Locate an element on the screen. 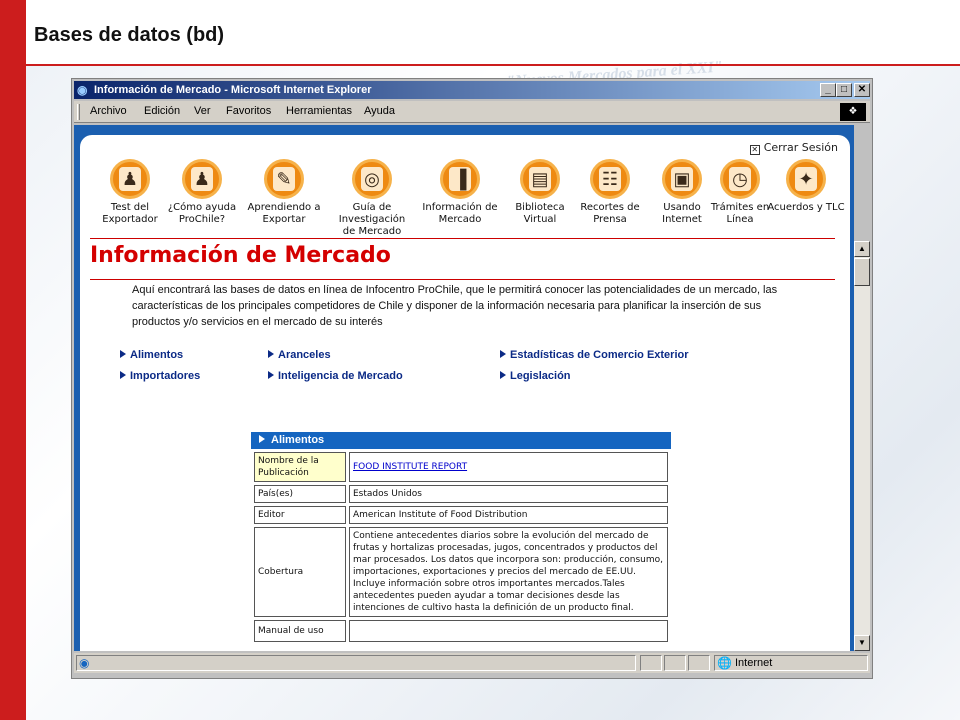  ie-status-icon: ◉ is located at coordinates (84, 663).